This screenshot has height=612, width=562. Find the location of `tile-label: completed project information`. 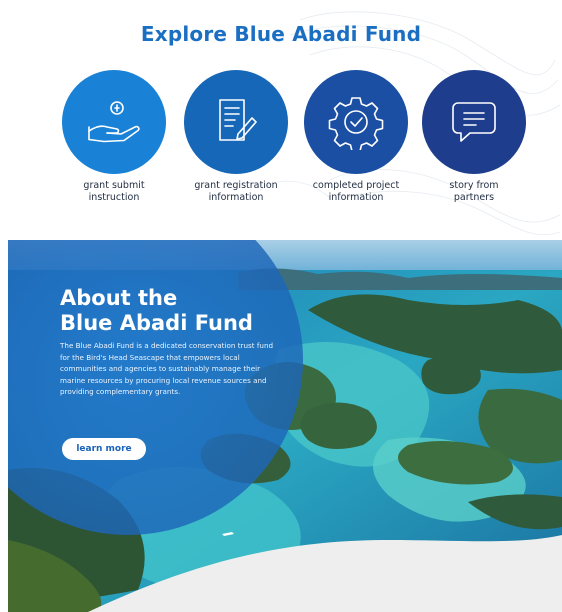

tile-label: completed project information is located at coordinates (356, 191).